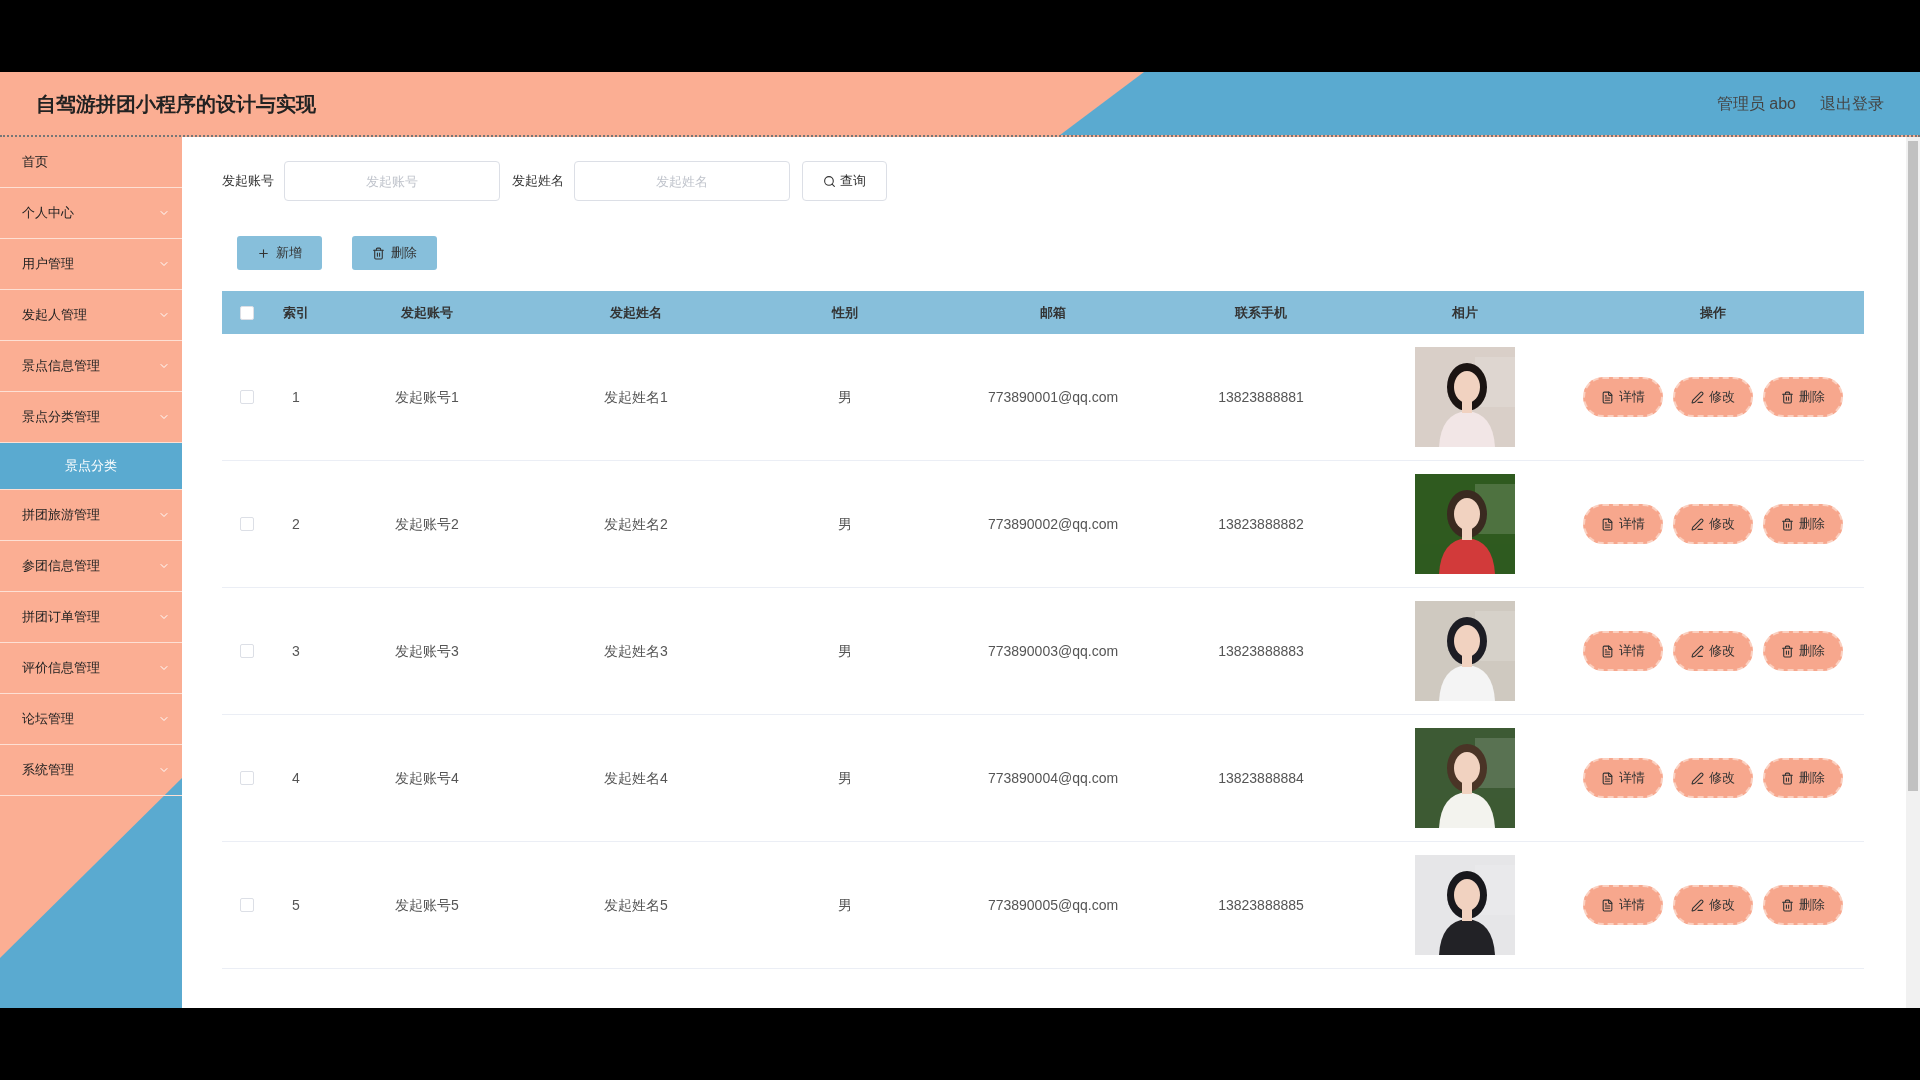 The width and height of the screenshot is (1920, 1080). What do you see at coordinates (829, 181) in the screenshot?
I see `search-icon` at bounding box center [829, 181].